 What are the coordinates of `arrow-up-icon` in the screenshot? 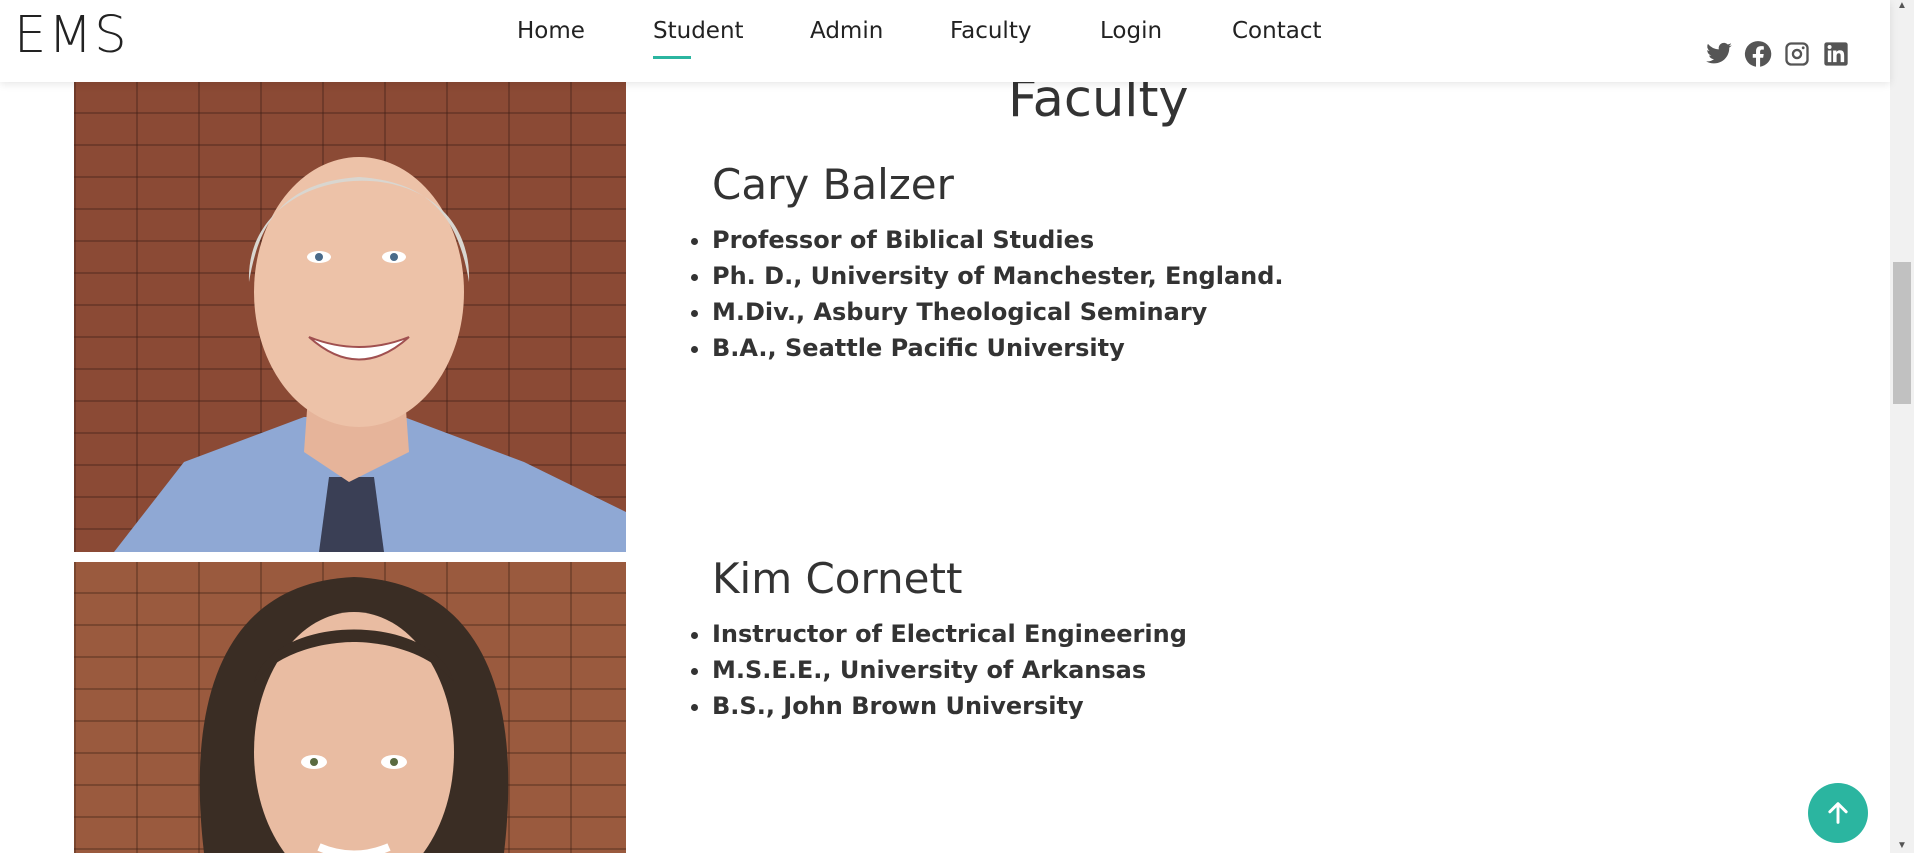 It's located at (1838, 813).